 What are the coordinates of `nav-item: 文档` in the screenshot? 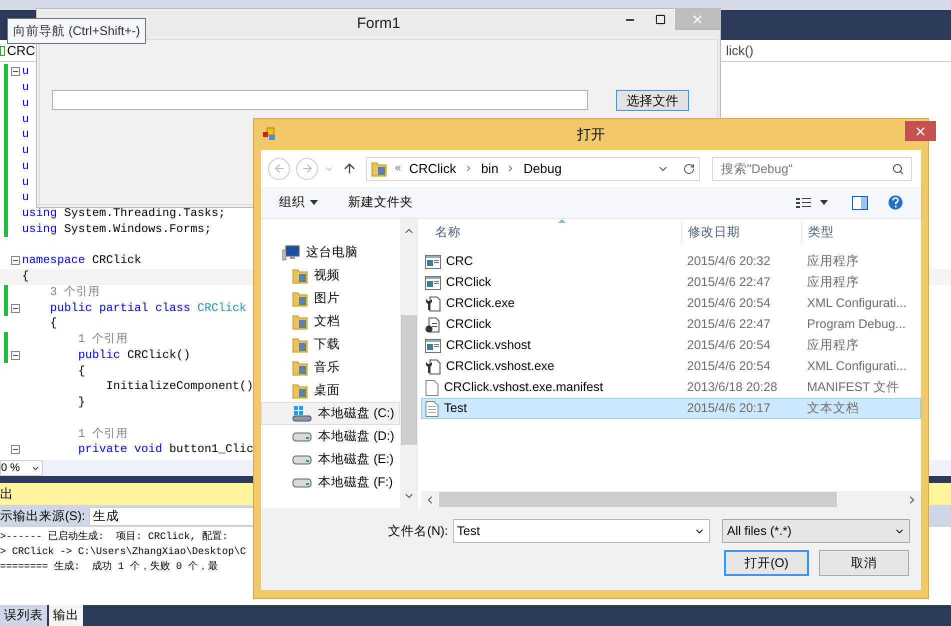 It's located at (330, 321).